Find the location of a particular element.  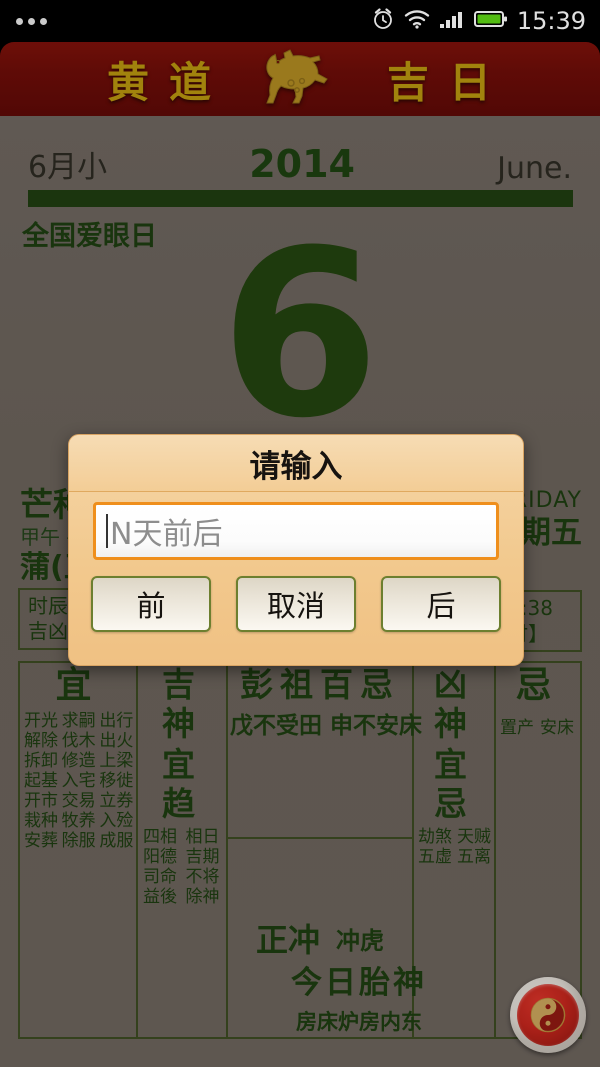

dialog-buttons: 前 取消 后 is located at coordinates (296, 596).